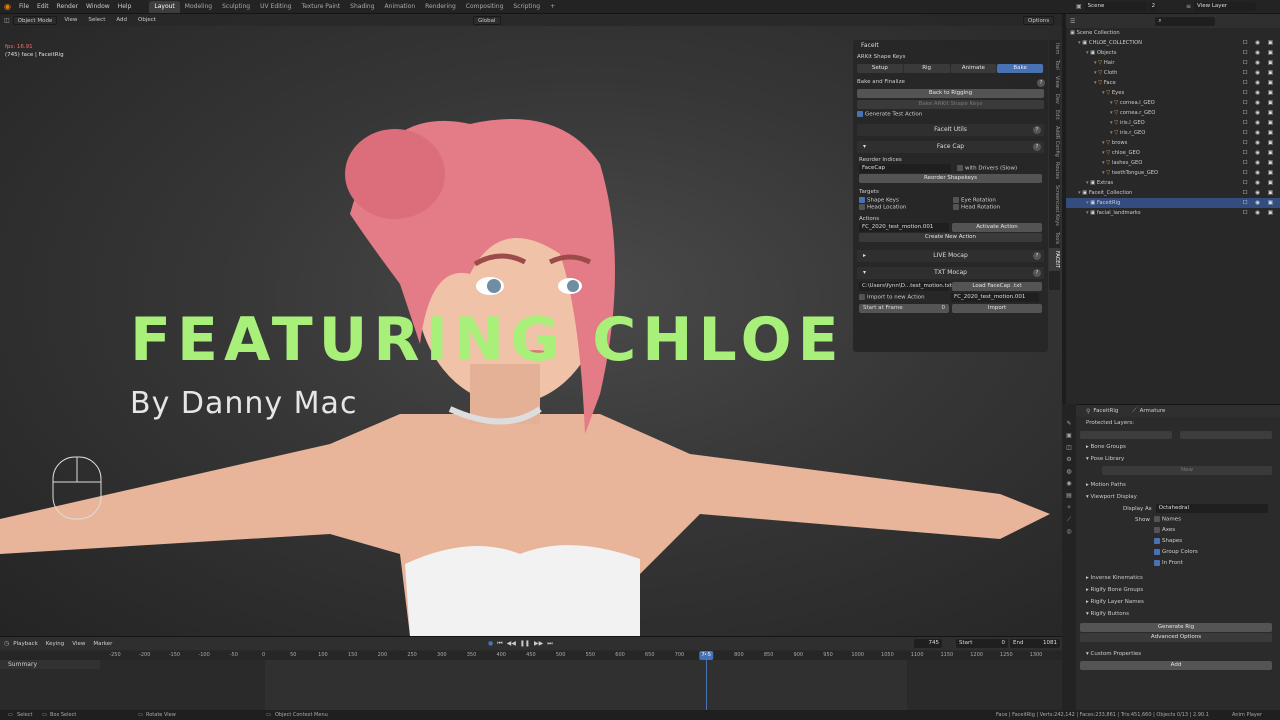  What do you see at coordinates (320, 7) in the screenshot?
I see `workspace-tab-texture-paint: Texture Paint` at bounding box center [320, 7].